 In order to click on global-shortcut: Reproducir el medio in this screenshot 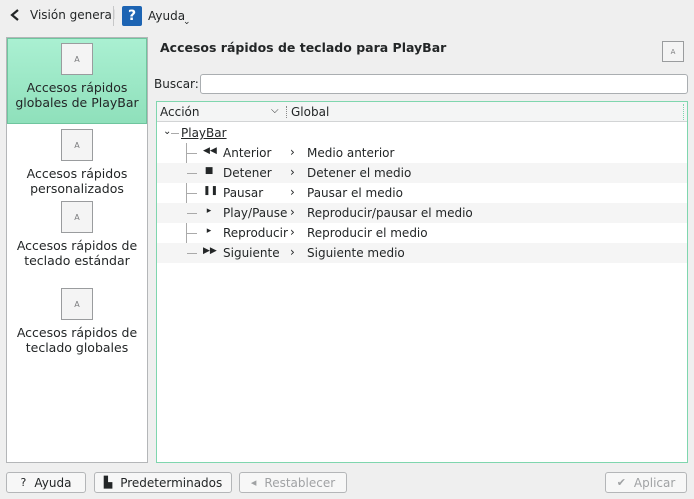, I will do `click(367, 233)`.